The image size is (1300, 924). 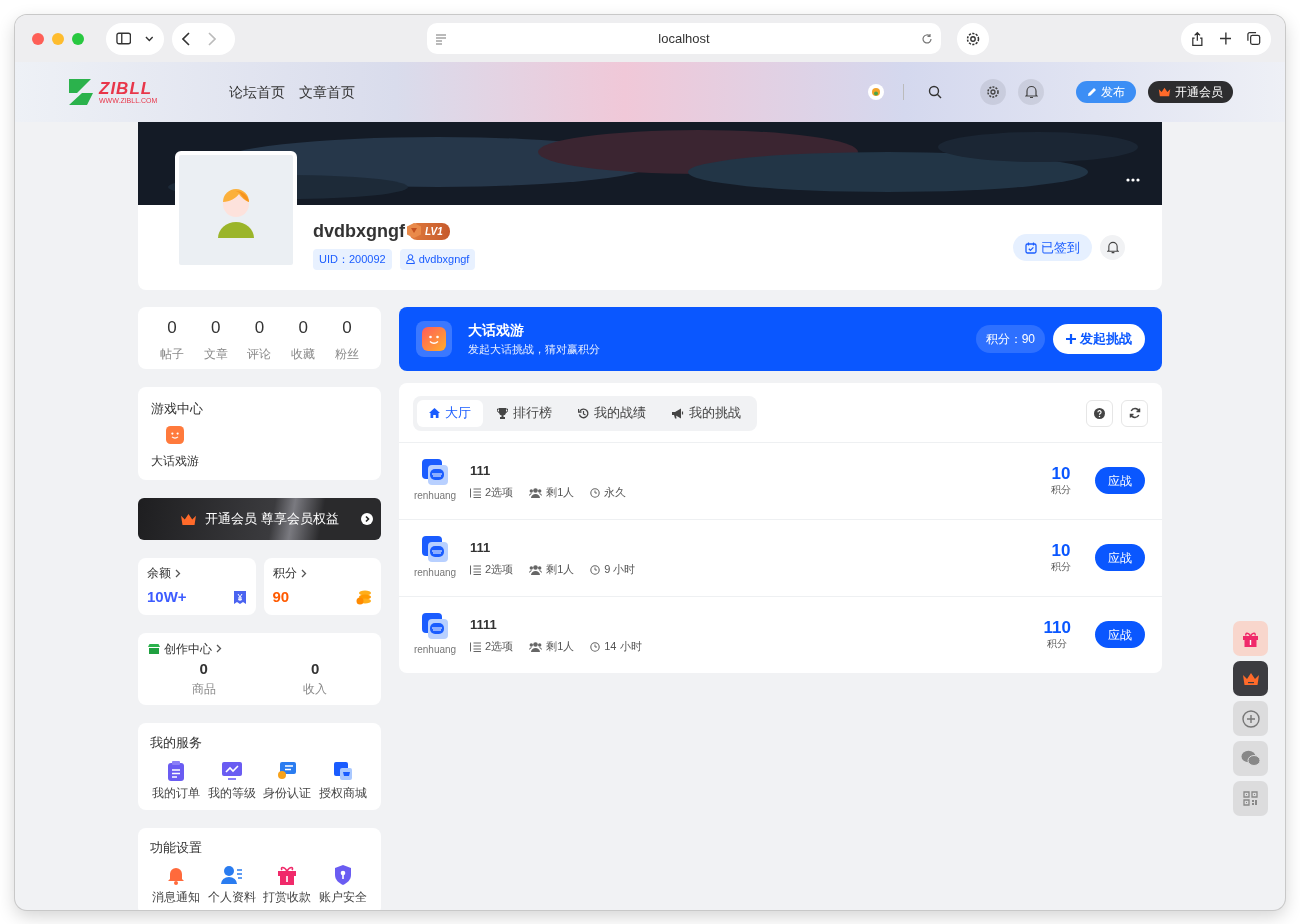 What do you see at coordinates (1052, 247) in the screenshot?
I see `checkin-button: 已签到` at bounding box center [1052, 247].